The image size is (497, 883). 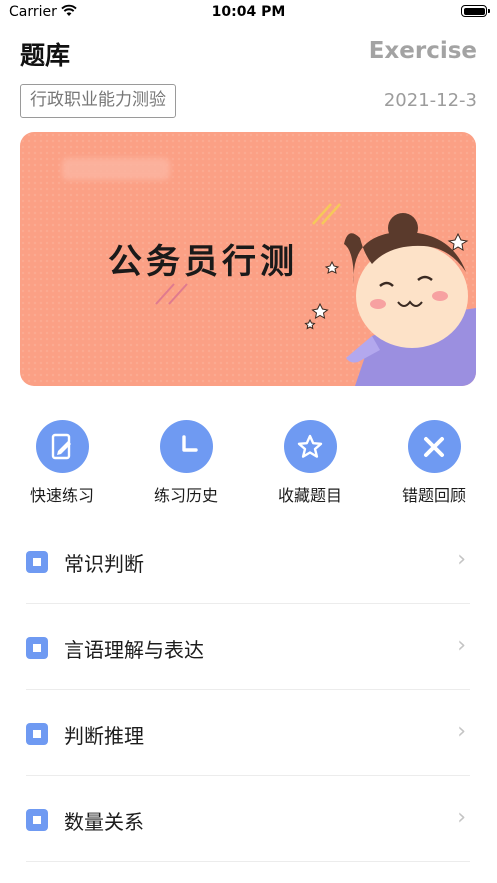 What do you see at coordinates (309, 495) in the screenshot?
I see `favorite-questions-label: 收藏题目` at bounding box center [309, 495].